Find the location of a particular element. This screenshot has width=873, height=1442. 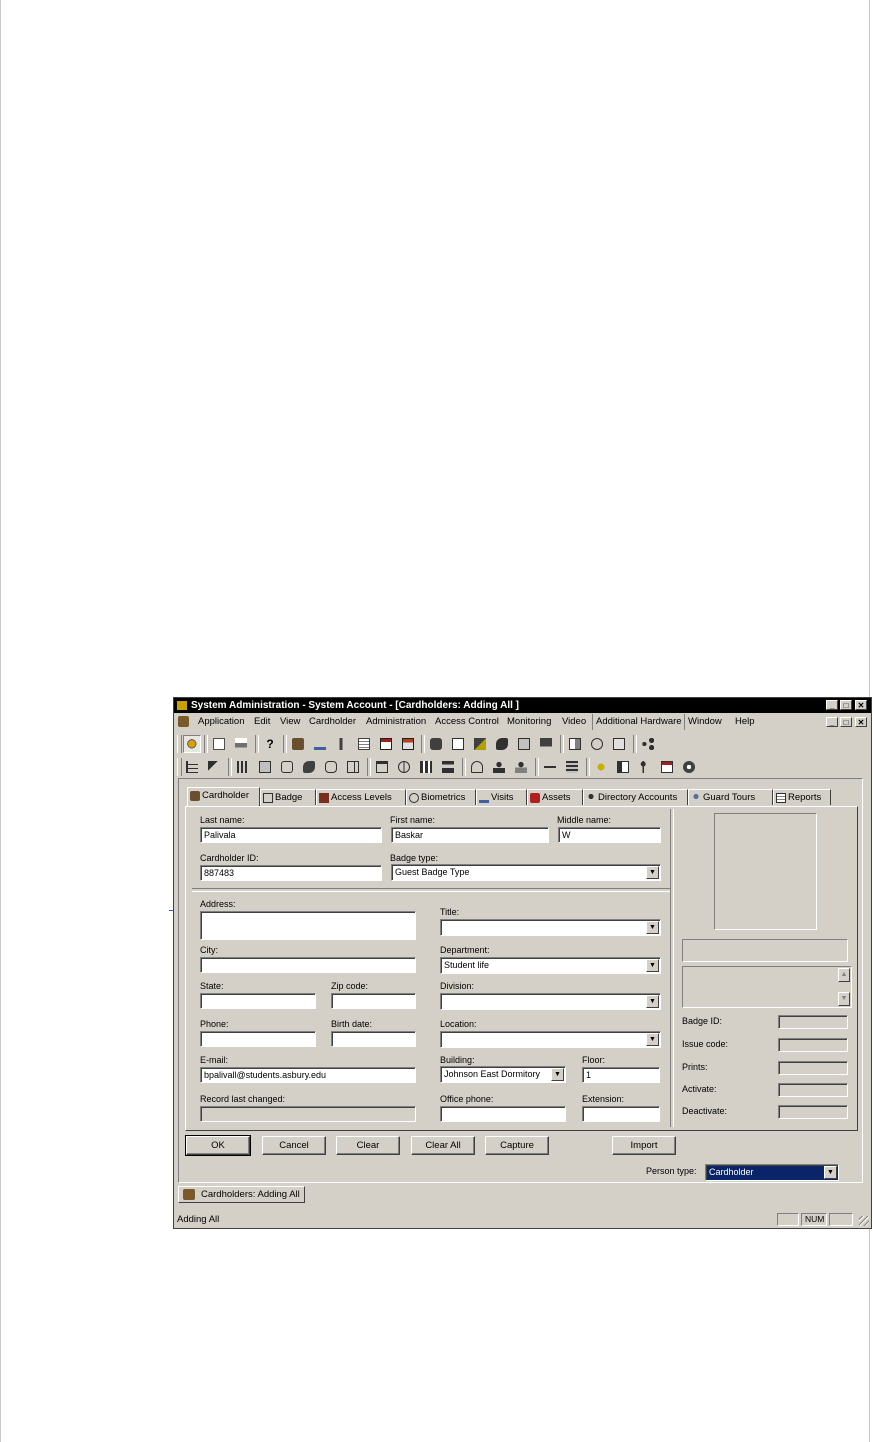

monitor-zones-button is located at coordinates (619, 744).